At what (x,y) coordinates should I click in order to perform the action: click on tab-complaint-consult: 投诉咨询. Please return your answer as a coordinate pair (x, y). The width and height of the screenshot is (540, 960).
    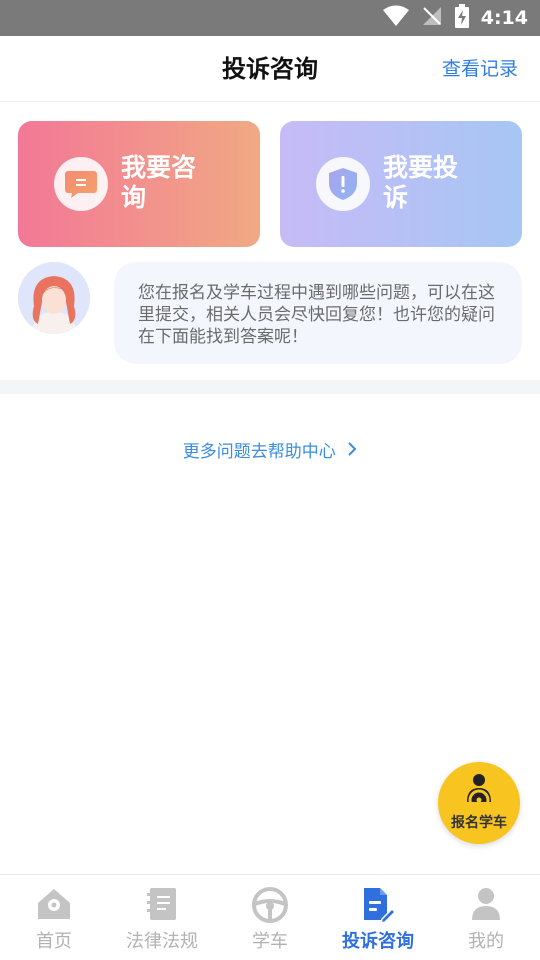
    Looking at the image, I should click on (378, 917).